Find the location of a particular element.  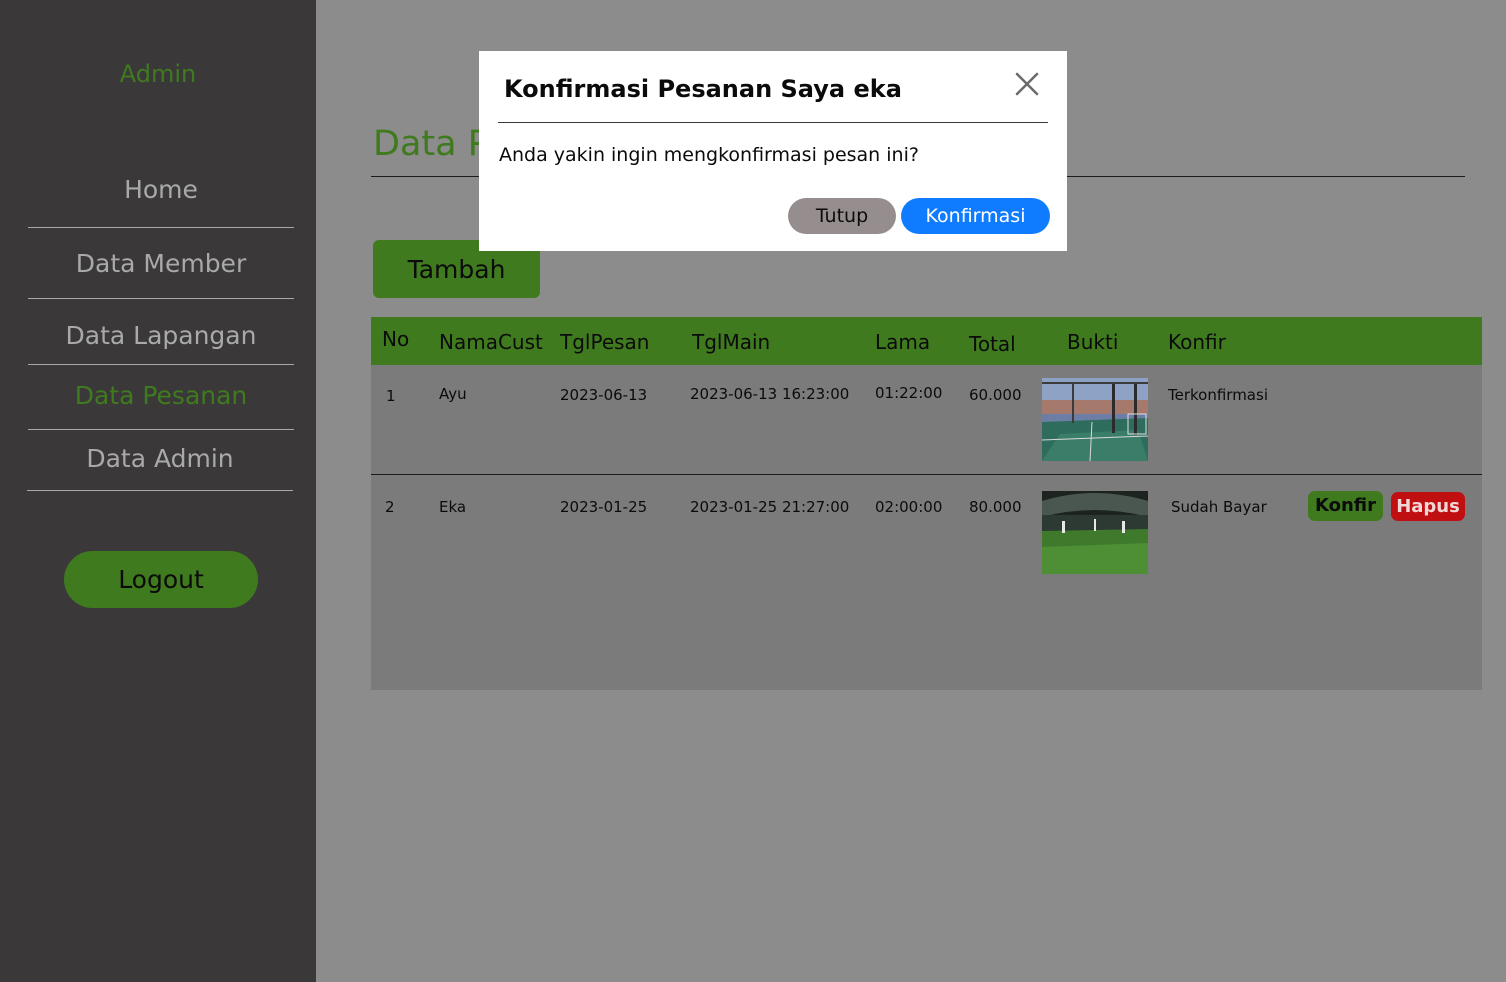

cell-tgl-pesan: 2023-01-25 is located at coordinates (604, 507).